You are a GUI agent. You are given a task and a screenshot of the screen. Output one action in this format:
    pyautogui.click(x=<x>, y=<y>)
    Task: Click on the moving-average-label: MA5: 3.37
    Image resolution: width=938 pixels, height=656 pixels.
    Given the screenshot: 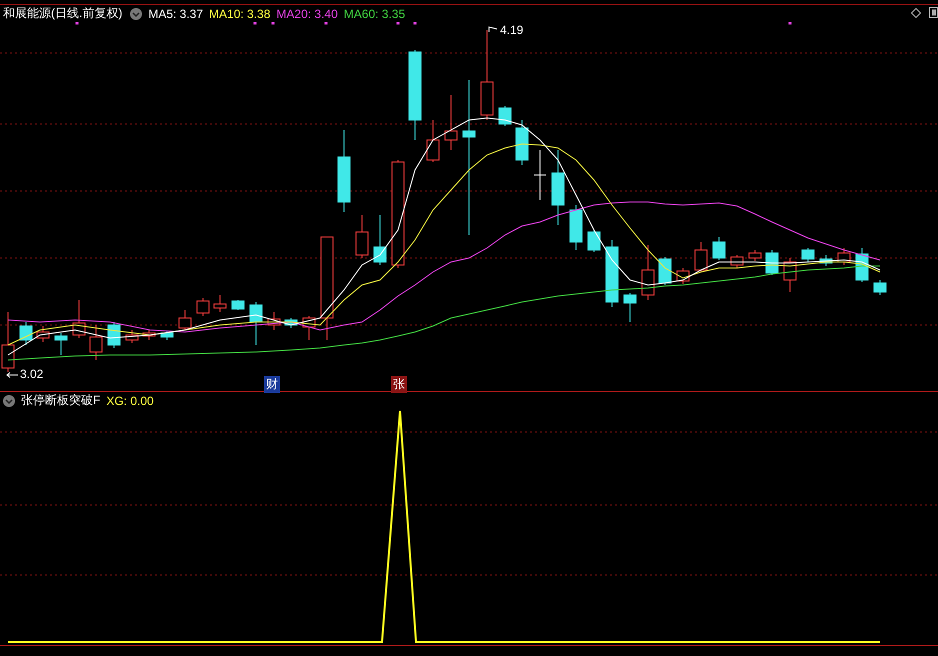 What is the action you would take?
    pyautogui.click(x=176, y=13)
    